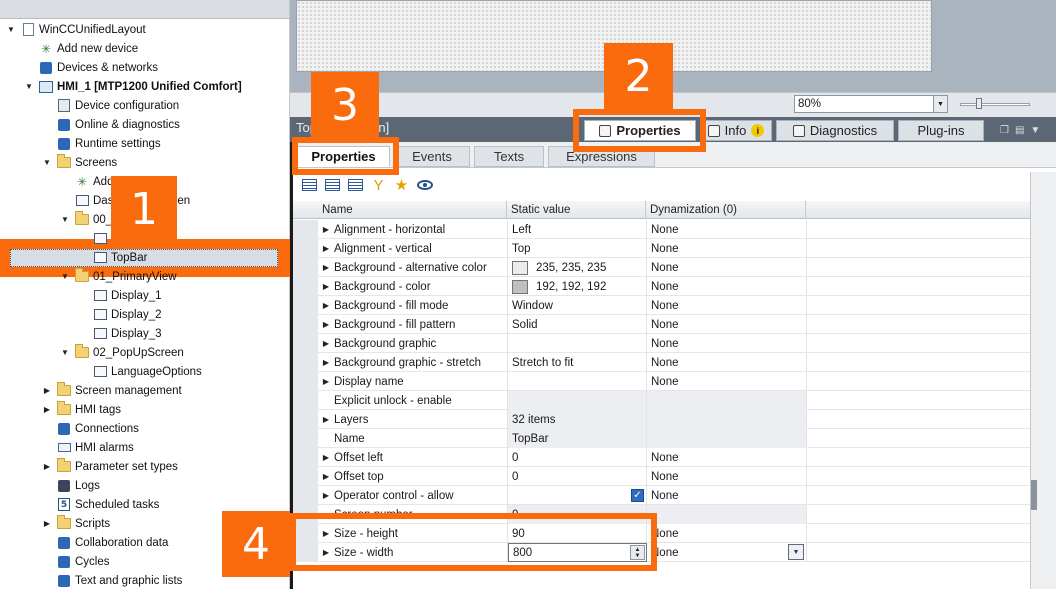 The image size is (1056, 589). Describe the element at coordinates (576, 438) in the screenshot. I see `property-value-cell: TopBar` at that location.